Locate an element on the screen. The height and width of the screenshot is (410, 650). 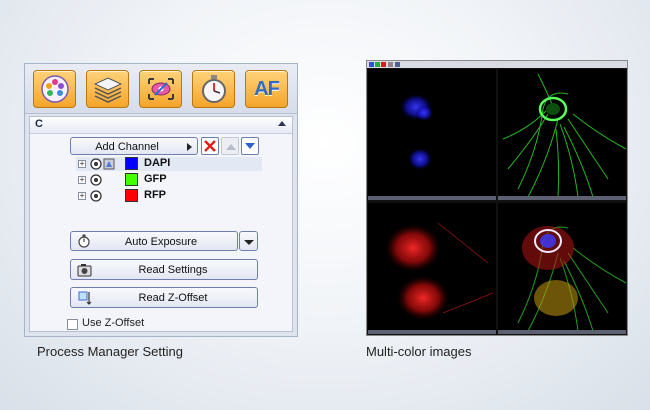
play-arrow-icon is located at coordinates (189, 147).